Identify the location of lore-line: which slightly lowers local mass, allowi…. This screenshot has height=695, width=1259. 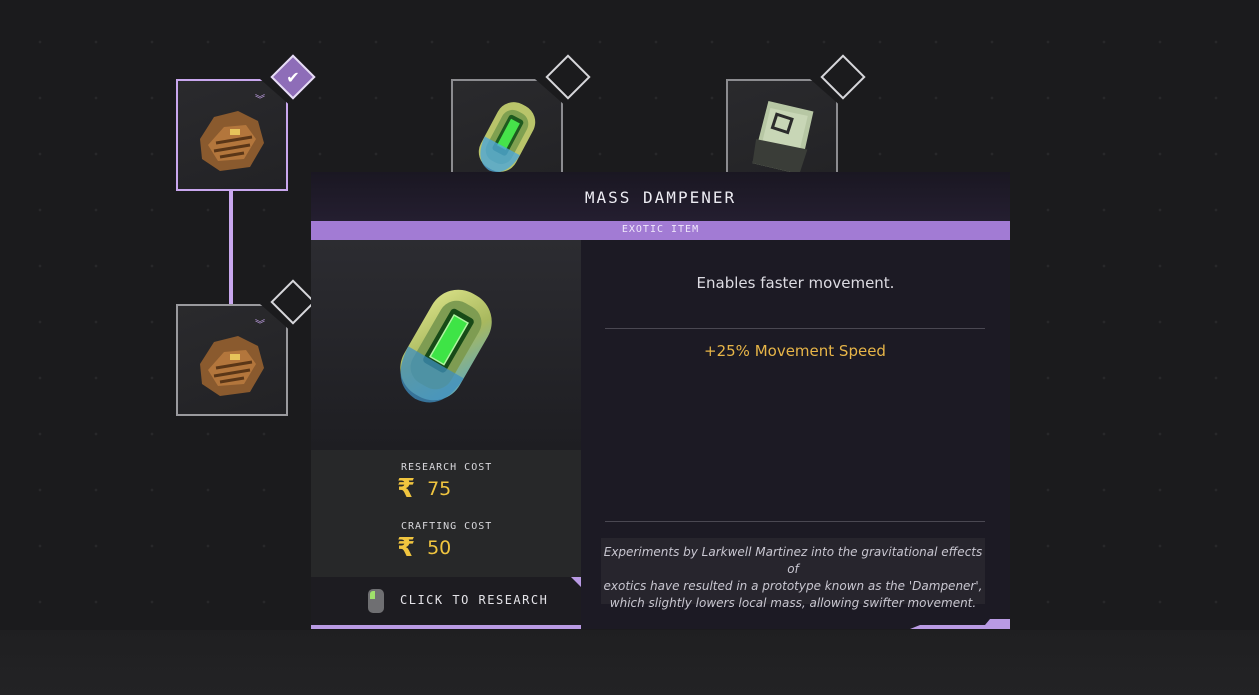
(793, 603).